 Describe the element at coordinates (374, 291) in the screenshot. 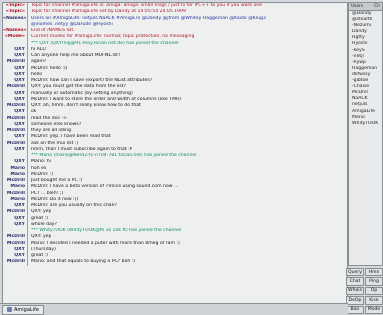

I see `action-button-op: Op` at that location.